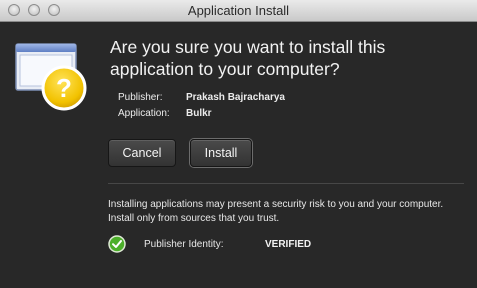 This screenshot has height=288, width=477. What do you see at coordinates (117, 244) in the screenshot?
I see `green-check-icon` at bounding box center [117, 244].